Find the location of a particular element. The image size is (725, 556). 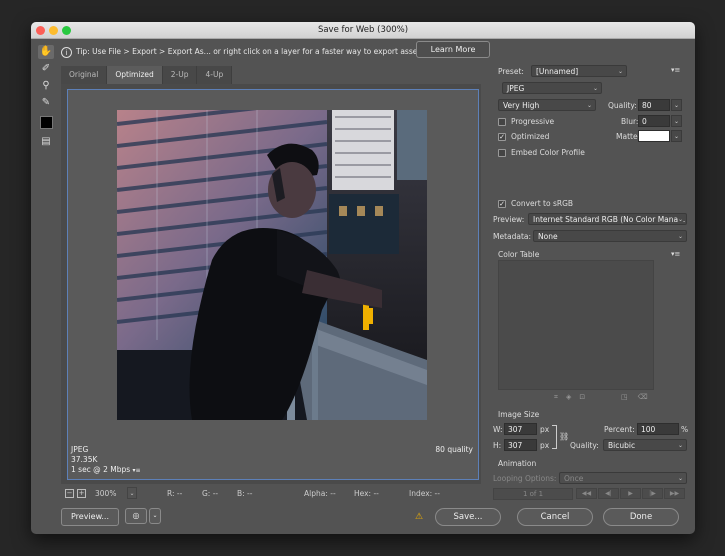

blur-input: 0 is located at coordinates (654, 121).